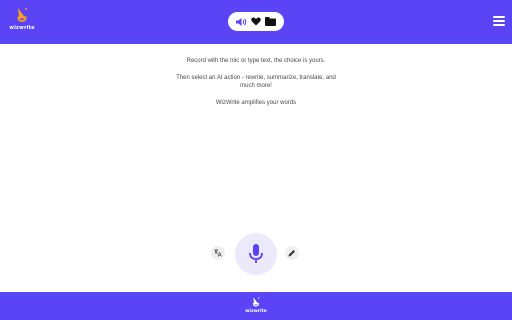 The height and width of the screenshot is (320, 512). I want to click on menu-button, so click(499, 21).